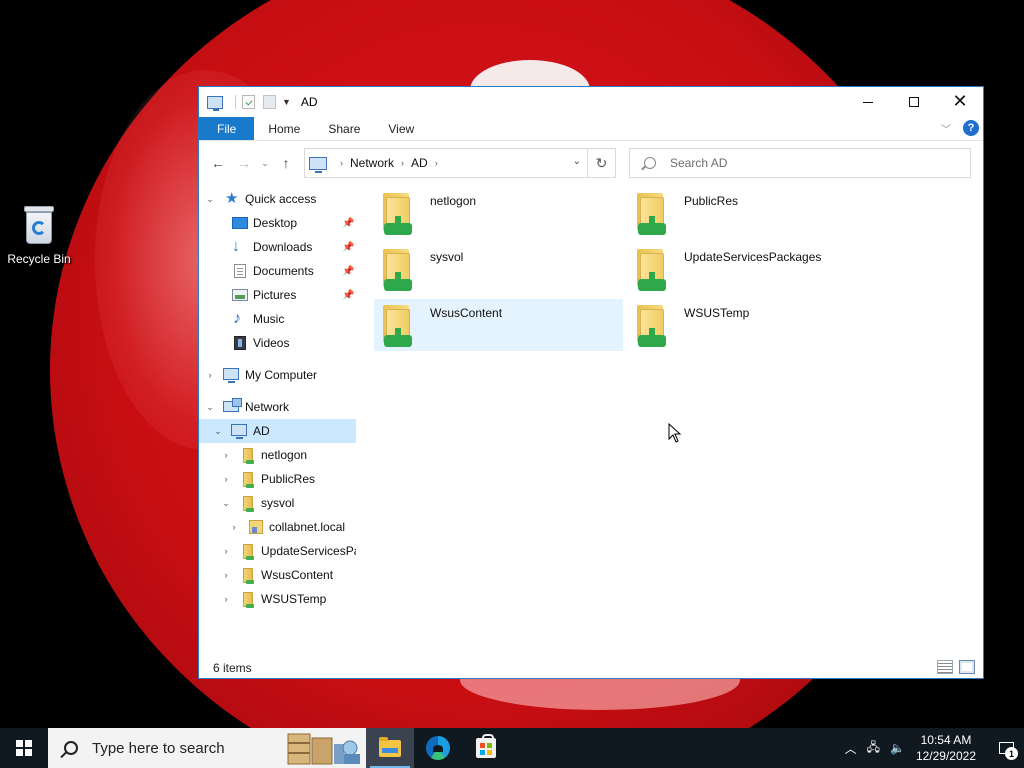  Describe the element at coordinates (39, 235) in the screenshot. I see `desktop-icon-recycle-bin: Recycle Bin` at that location.